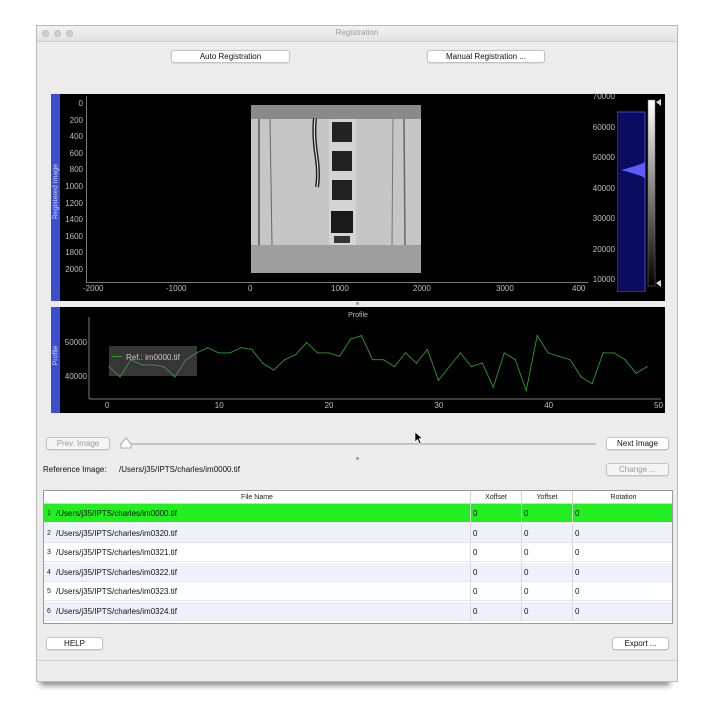 The height and width of the screenshot is (702, 714). I want to click on window-title: Registration, so click(357, 32).